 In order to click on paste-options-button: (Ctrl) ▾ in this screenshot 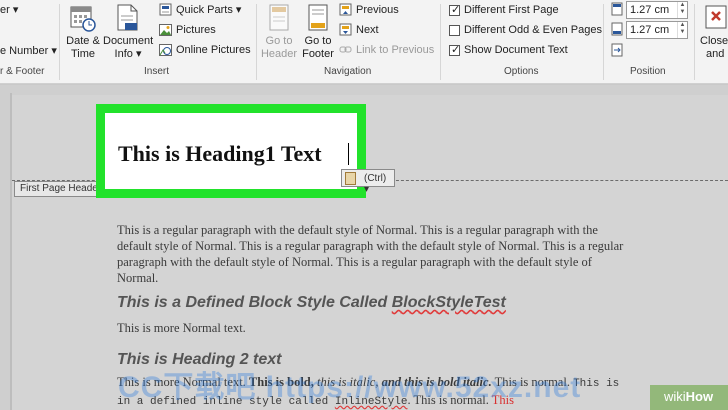, I will do `click(368, 182)`.